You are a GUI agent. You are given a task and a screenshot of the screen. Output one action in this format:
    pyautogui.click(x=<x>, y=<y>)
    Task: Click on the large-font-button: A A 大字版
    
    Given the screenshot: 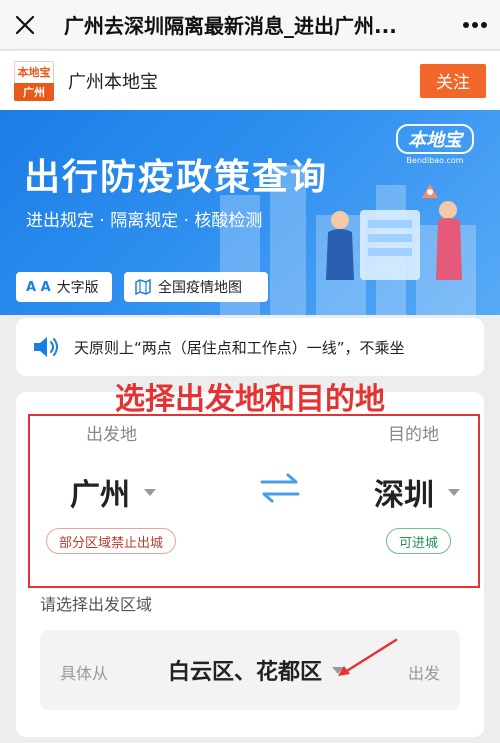 What is the action you would take?
    pyautogui.click(x=64, y=287)
    